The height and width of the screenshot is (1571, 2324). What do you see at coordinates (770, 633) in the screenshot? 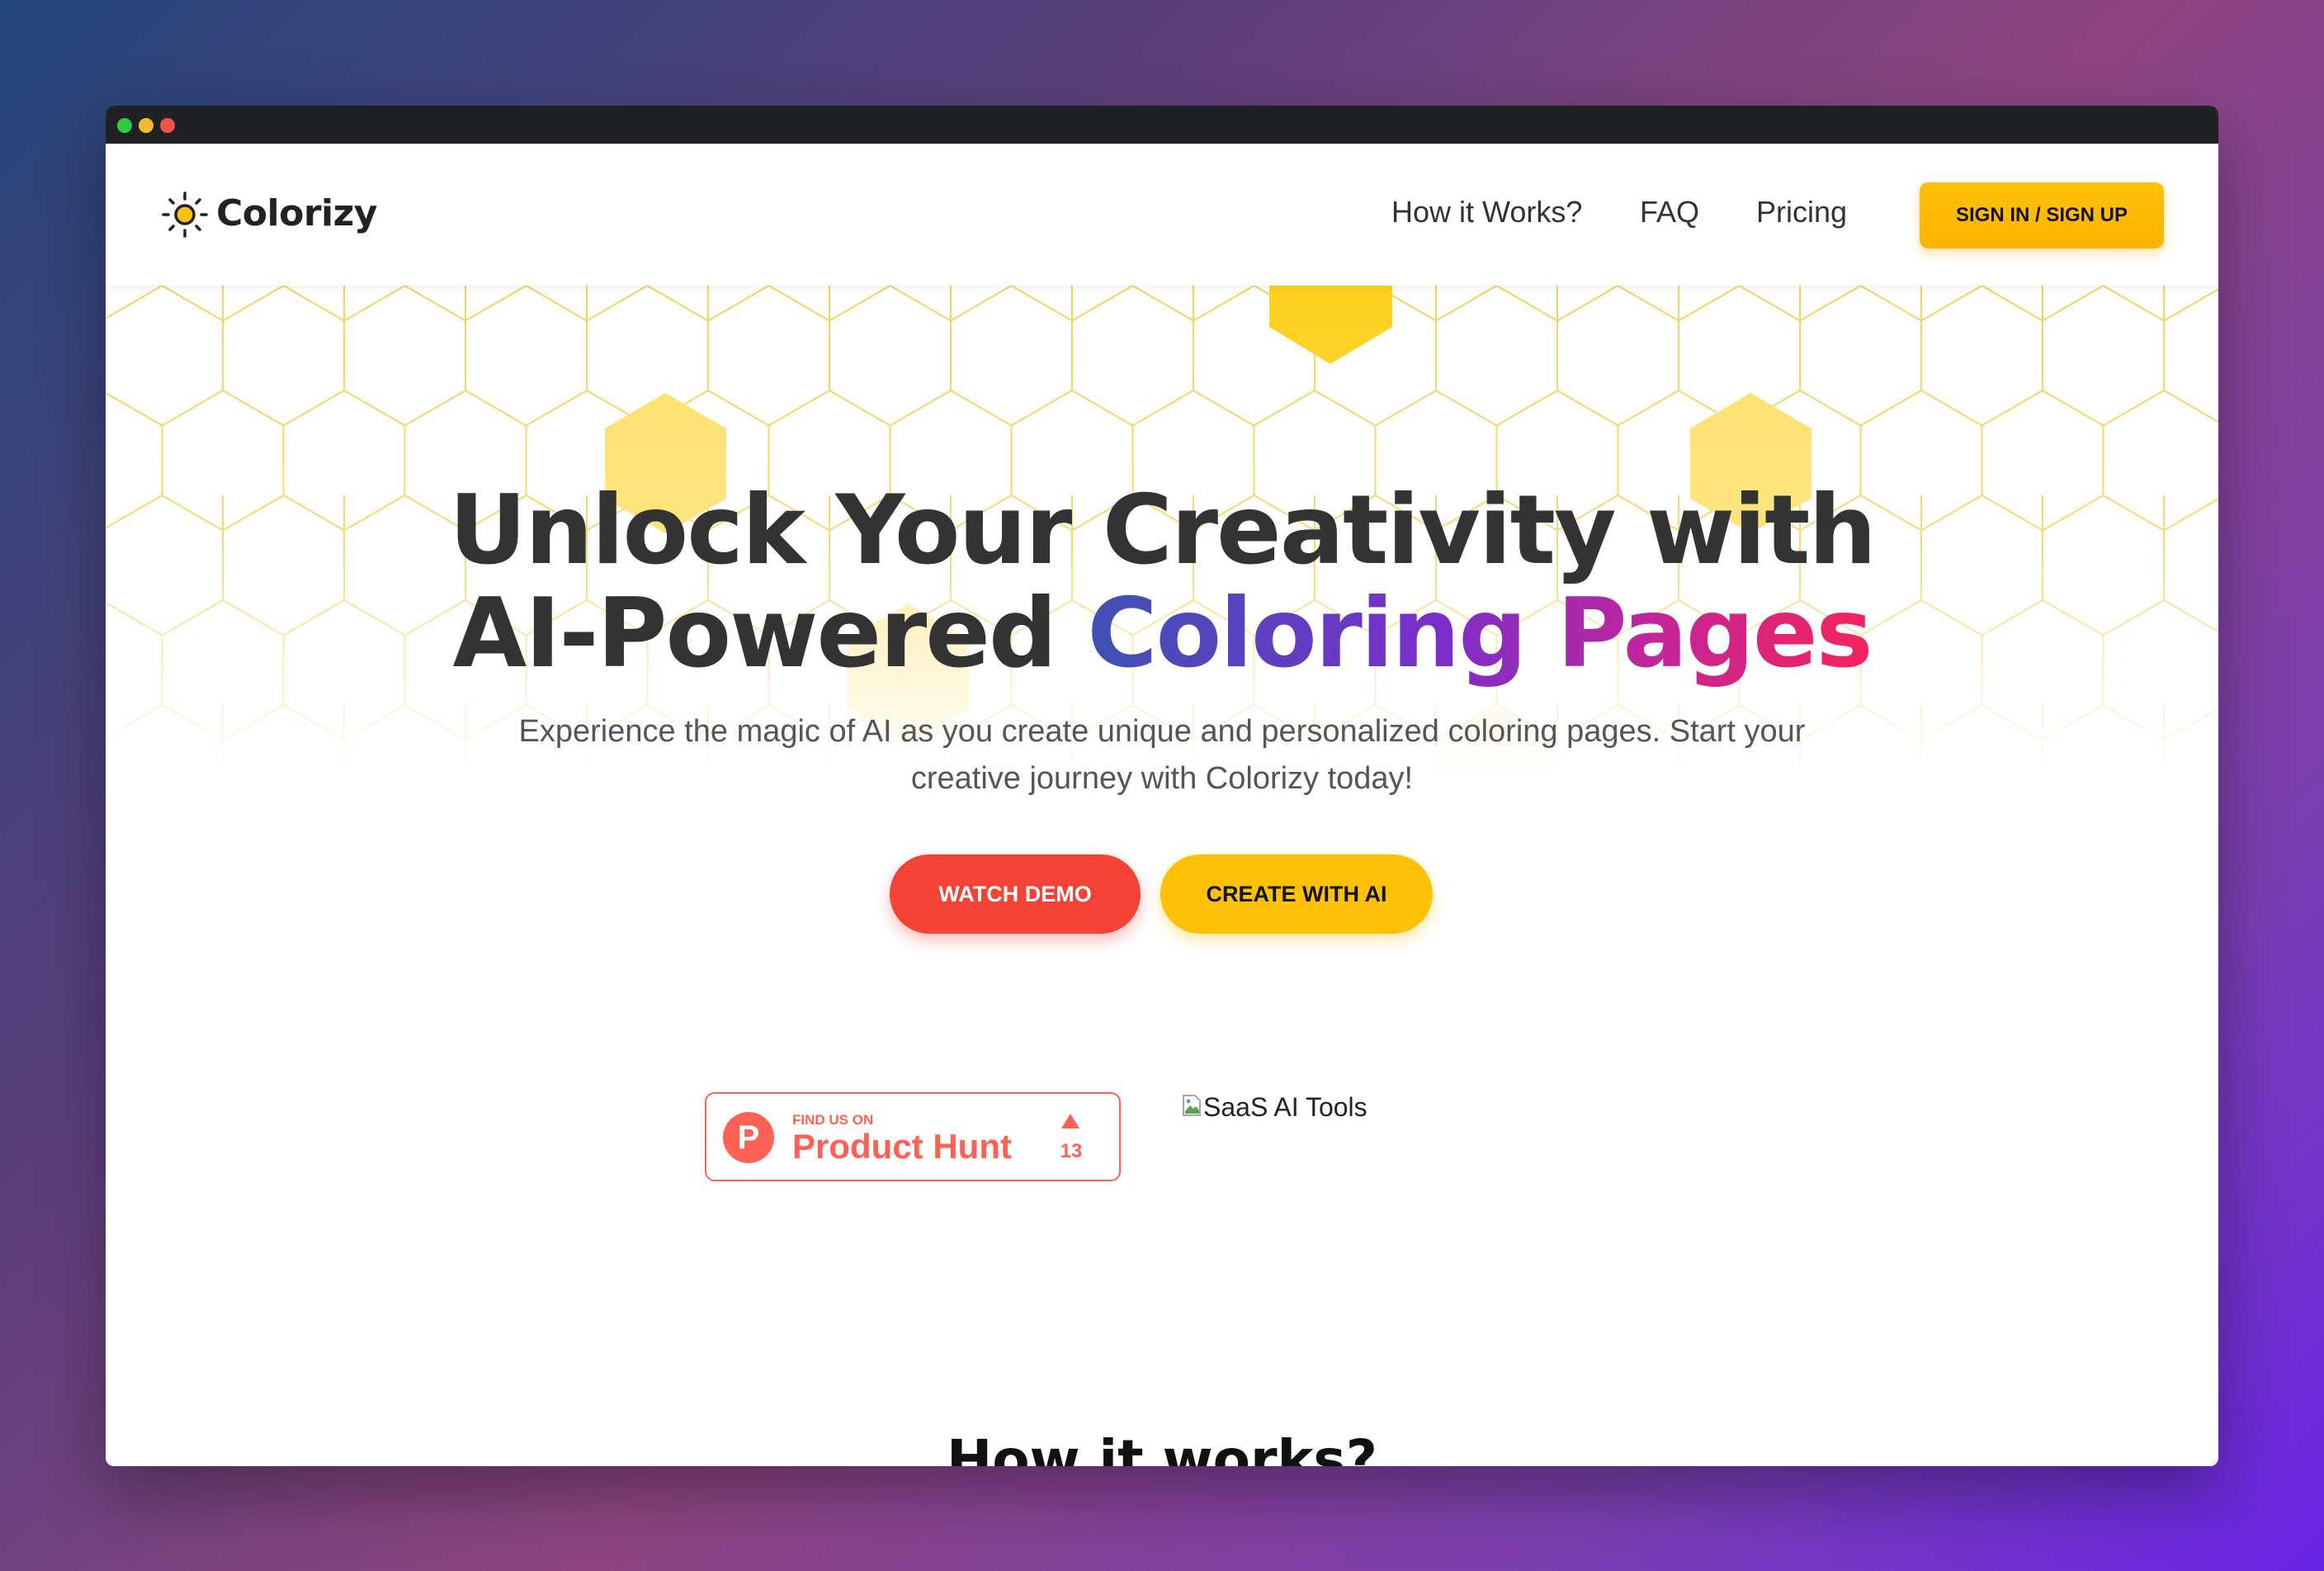
I see `hero-title-plain: AI-Powered` at bounding box center [770, 633].